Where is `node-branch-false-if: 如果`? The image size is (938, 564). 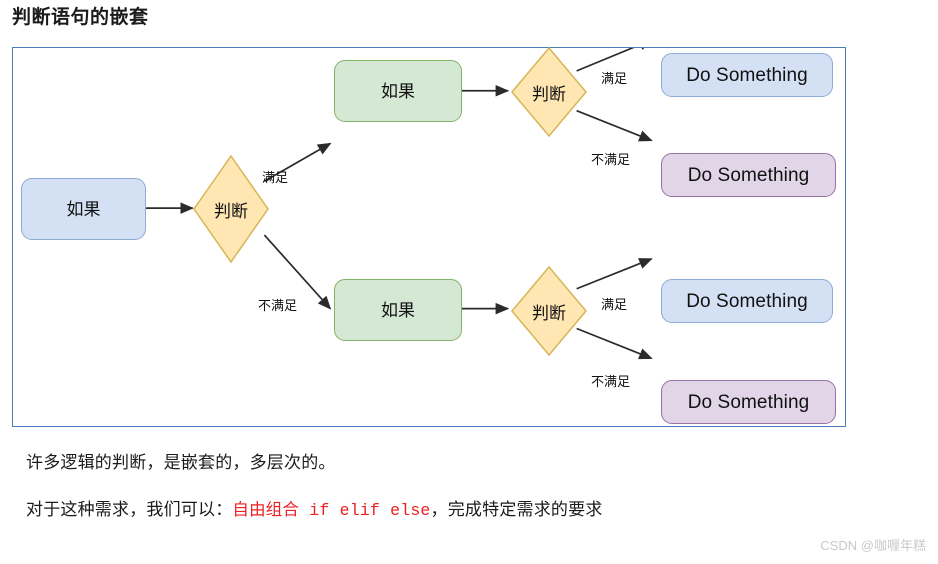 node-branch-false-if: 如果 is located at coordinates (398, 310).